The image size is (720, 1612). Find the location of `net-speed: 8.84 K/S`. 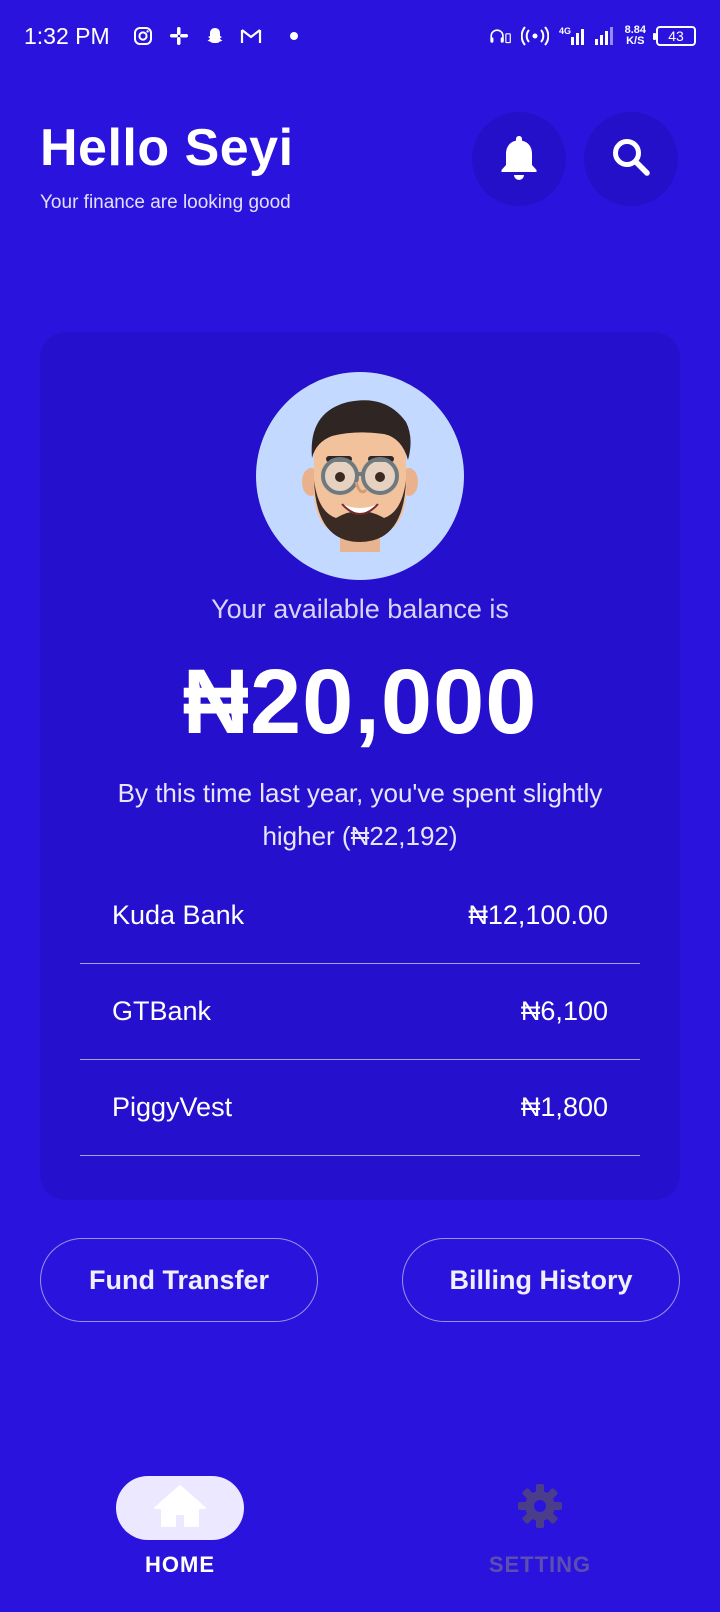

net-speed: 8.84 K/S is located at coordinates (635, 36).